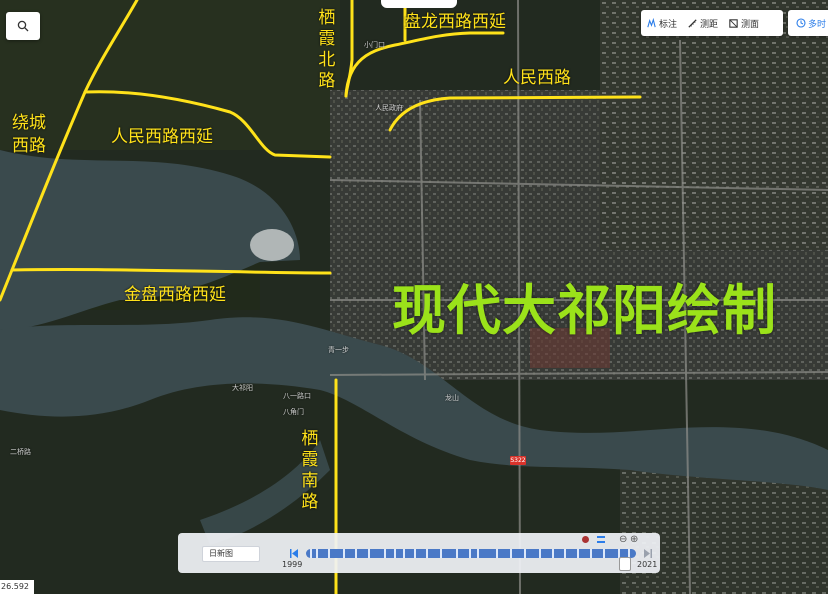  I want to click on tool-marker: 标注, so click(661, 23).